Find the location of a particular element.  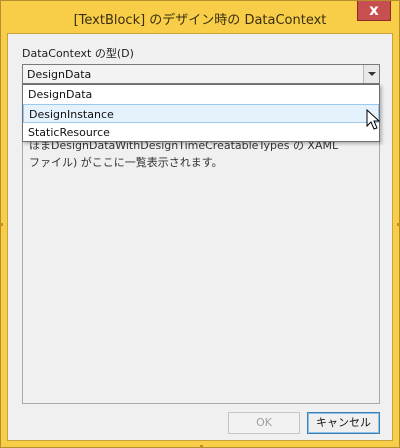

datacontext-type-combobox: DesignData is located at coordinates (201, 74).